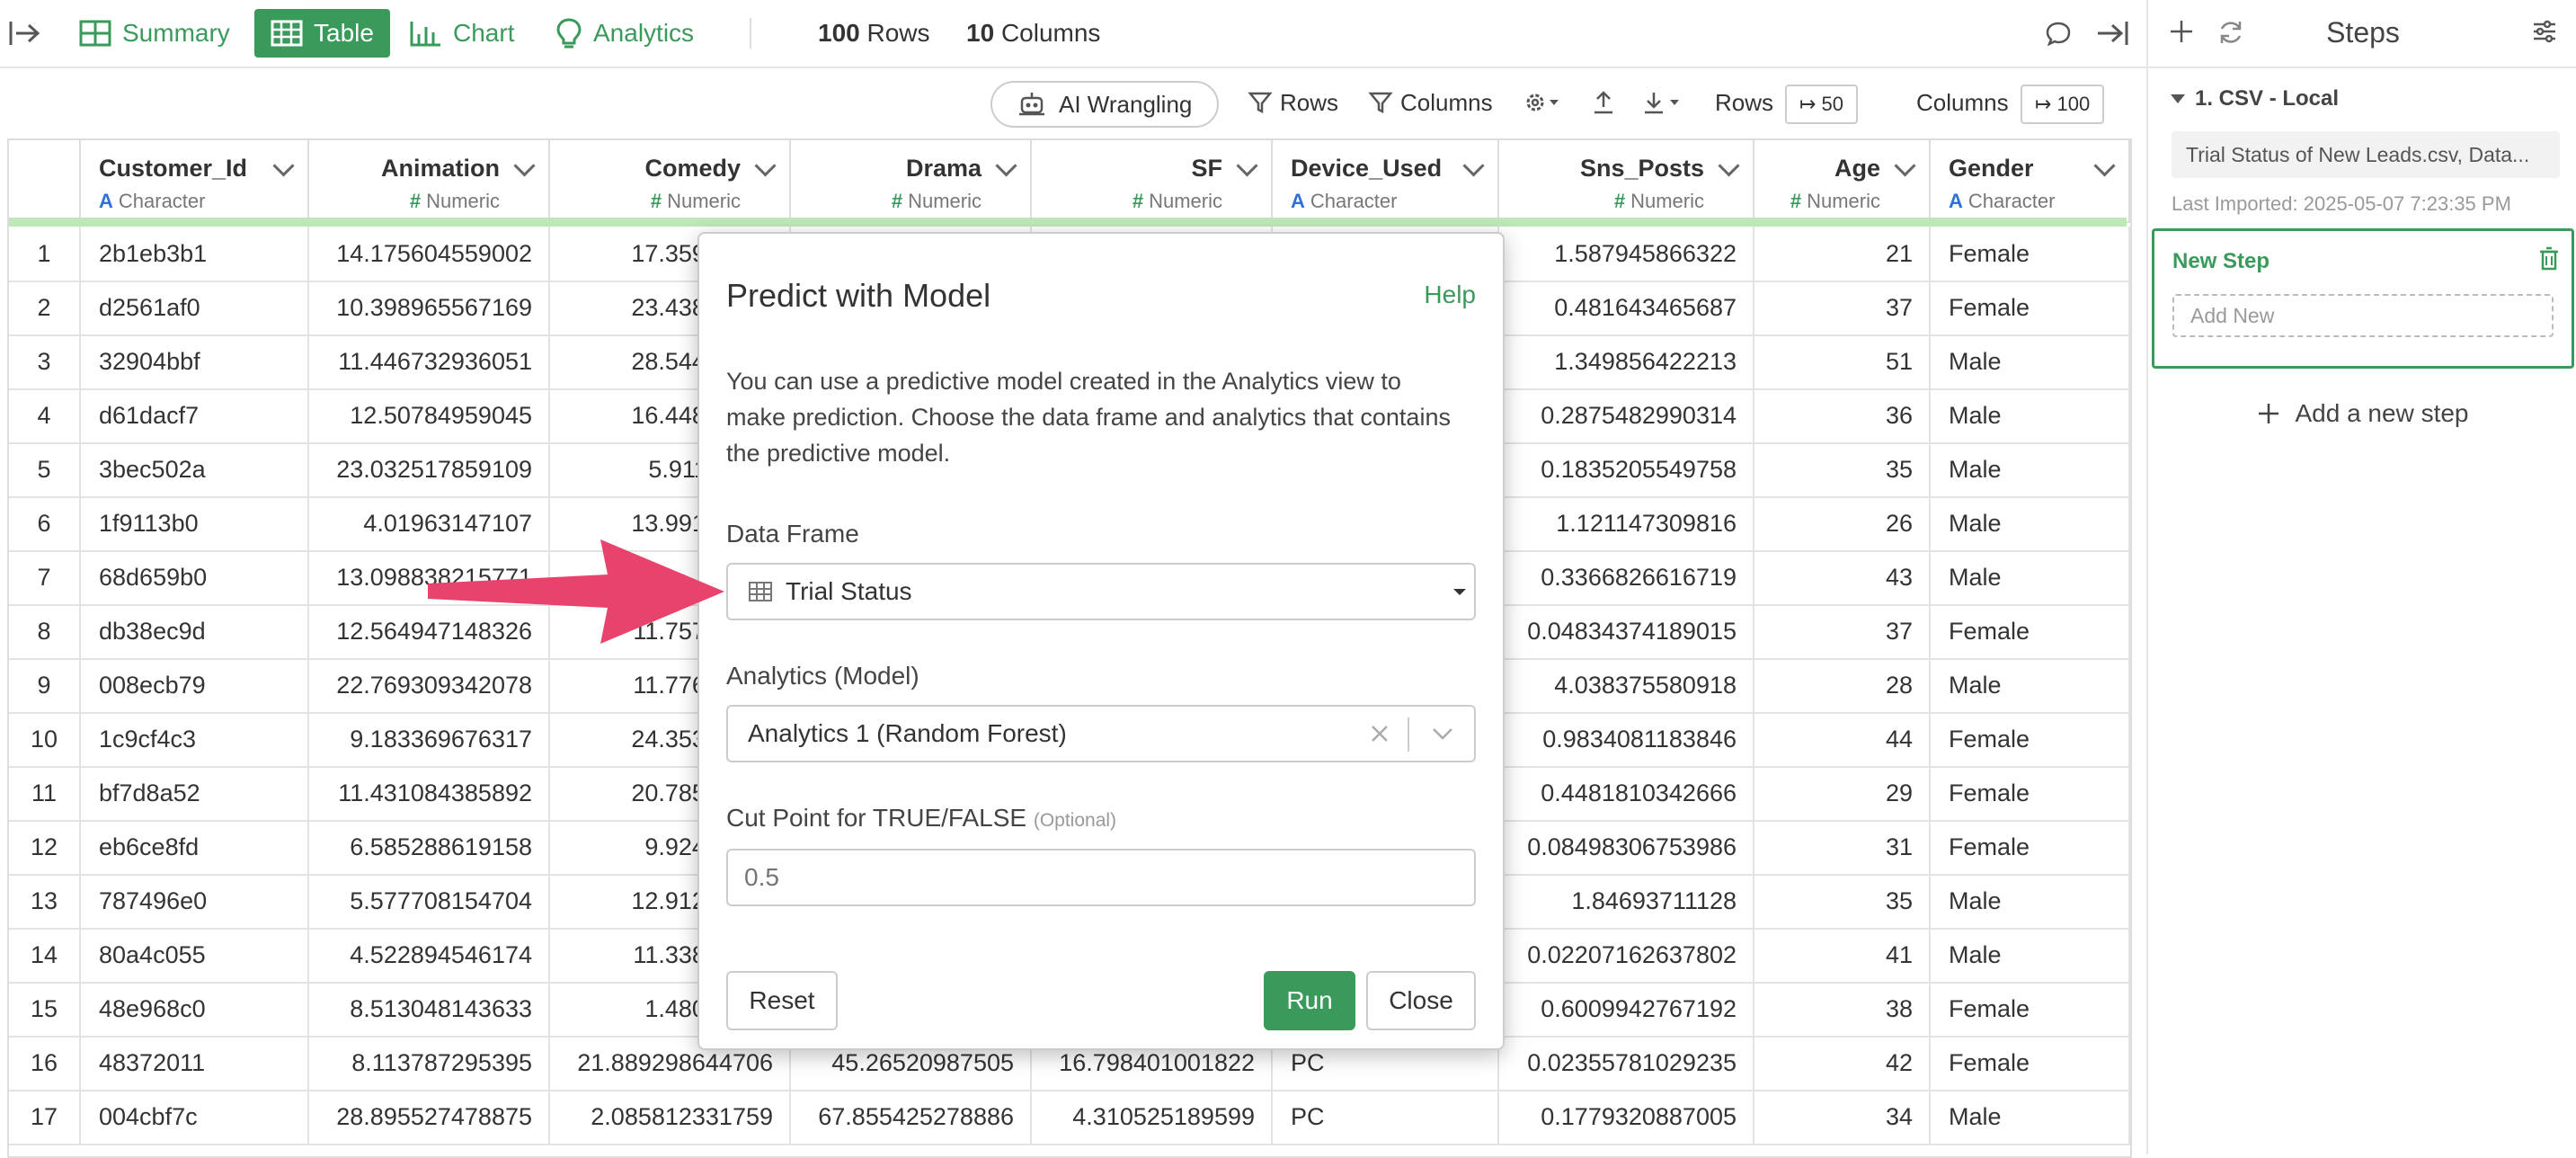  Describe the element at coordinates (25, 33) in the screenshot. I see `collapse-left-icon` at that location.